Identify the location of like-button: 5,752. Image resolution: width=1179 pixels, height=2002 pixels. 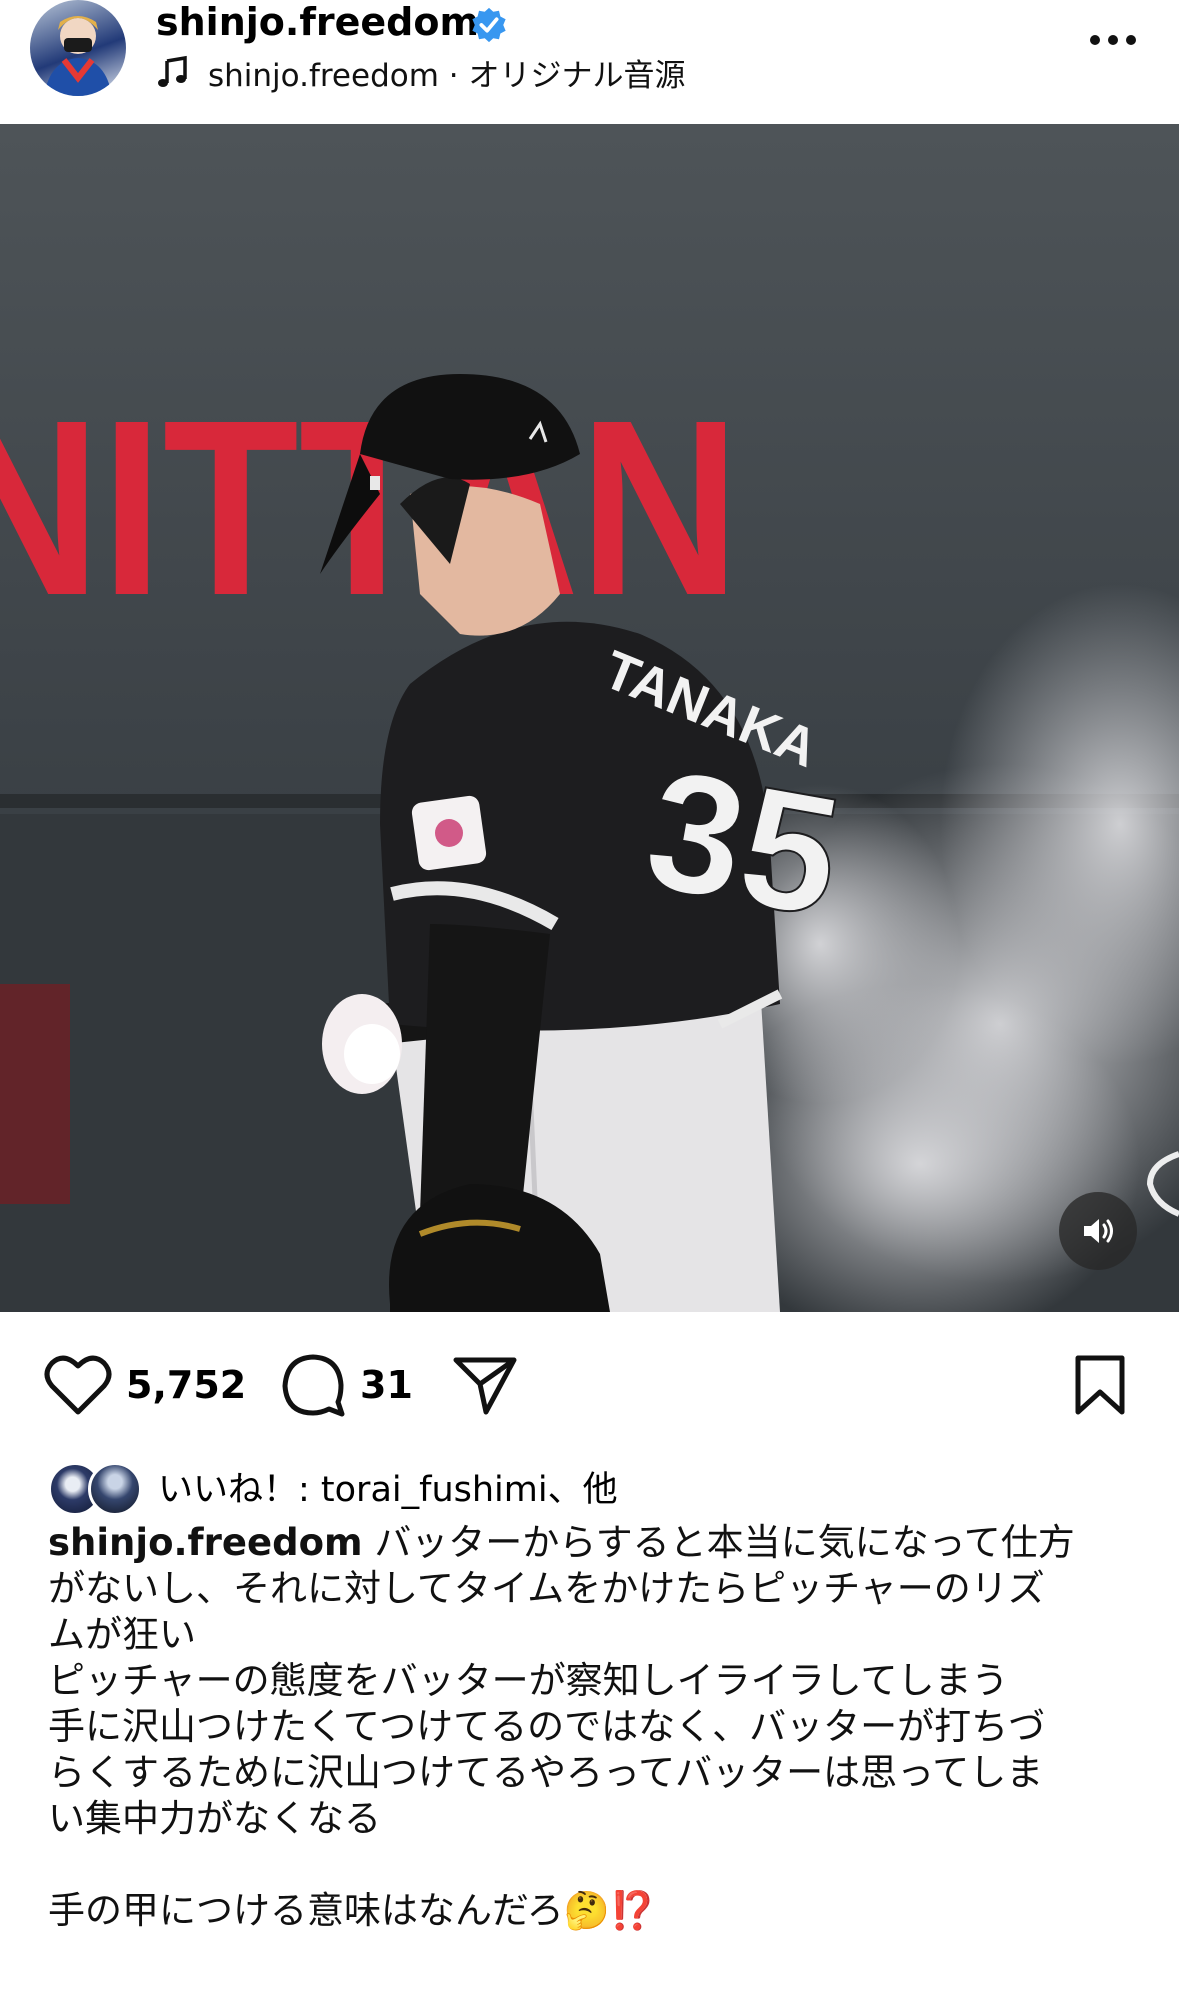
(145, 1385).